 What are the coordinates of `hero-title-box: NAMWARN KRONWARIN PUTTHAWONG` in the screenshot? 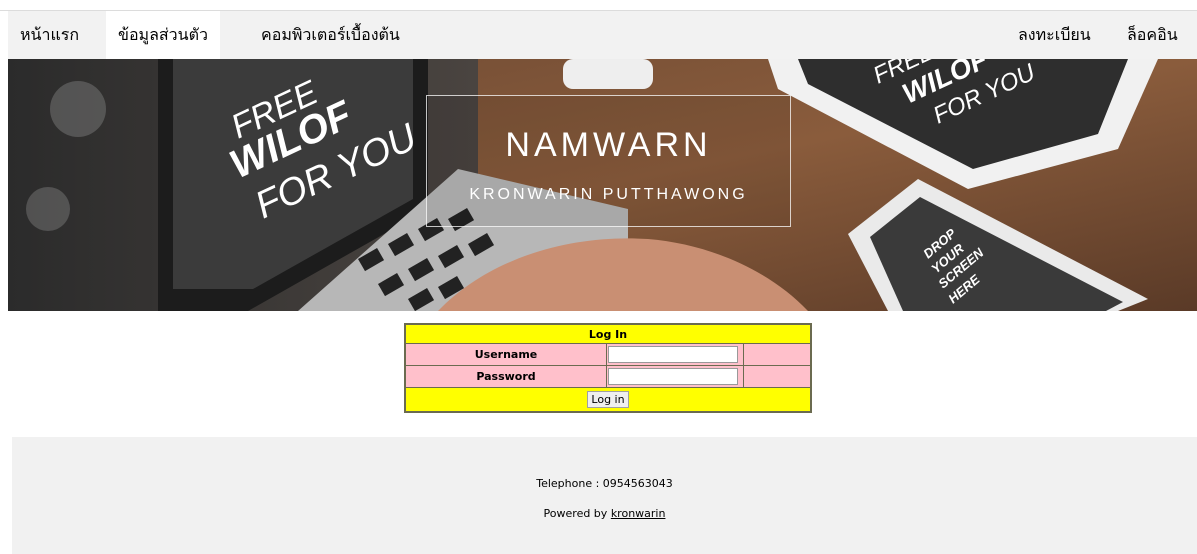 It's located at (608, 161).